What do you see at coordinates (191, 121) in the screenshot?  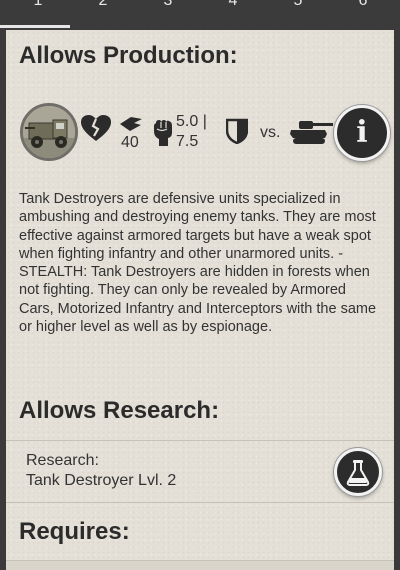 I see `attack-value-primary: 5.0 |` at bounding box center [191, 121].